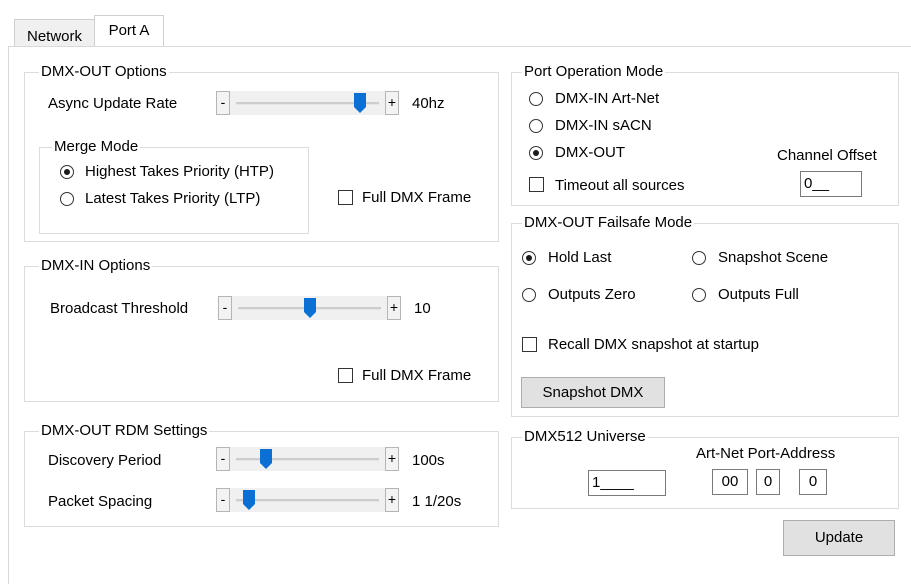  Describe the element at coordinates (536, 184) in the screenshot. I see `timeout-all-sources-checkbox` at that location.